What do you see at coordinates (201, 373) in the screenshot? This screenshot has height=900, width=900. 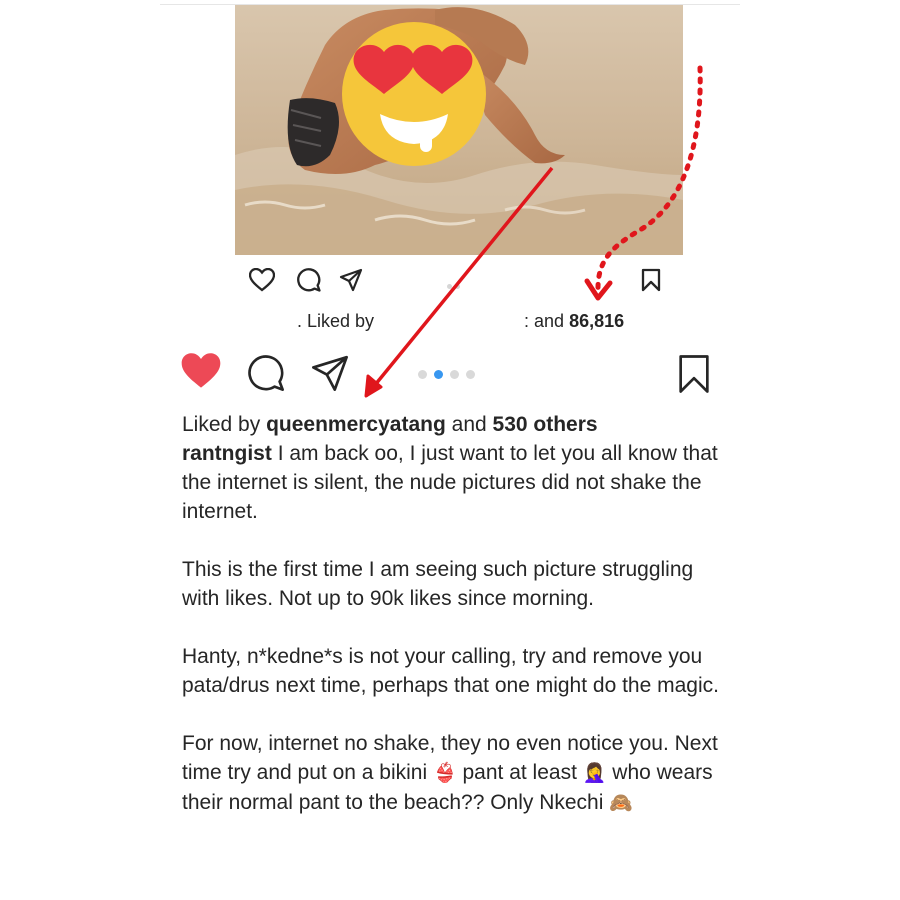 I see `like-heart-icon` at bounding box center [201, 373].